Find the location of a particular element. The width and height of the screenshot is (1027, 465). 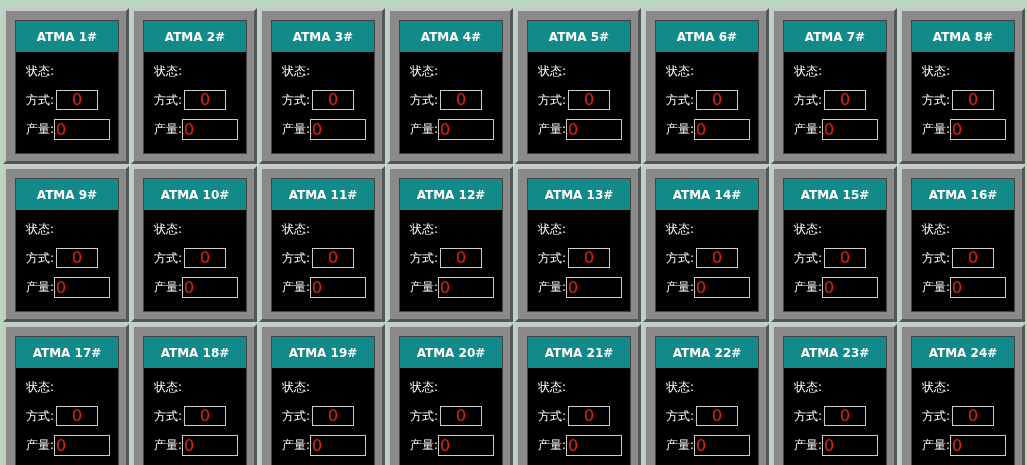

machine-title: ATMA 3# is located at coordinates (323, 36).